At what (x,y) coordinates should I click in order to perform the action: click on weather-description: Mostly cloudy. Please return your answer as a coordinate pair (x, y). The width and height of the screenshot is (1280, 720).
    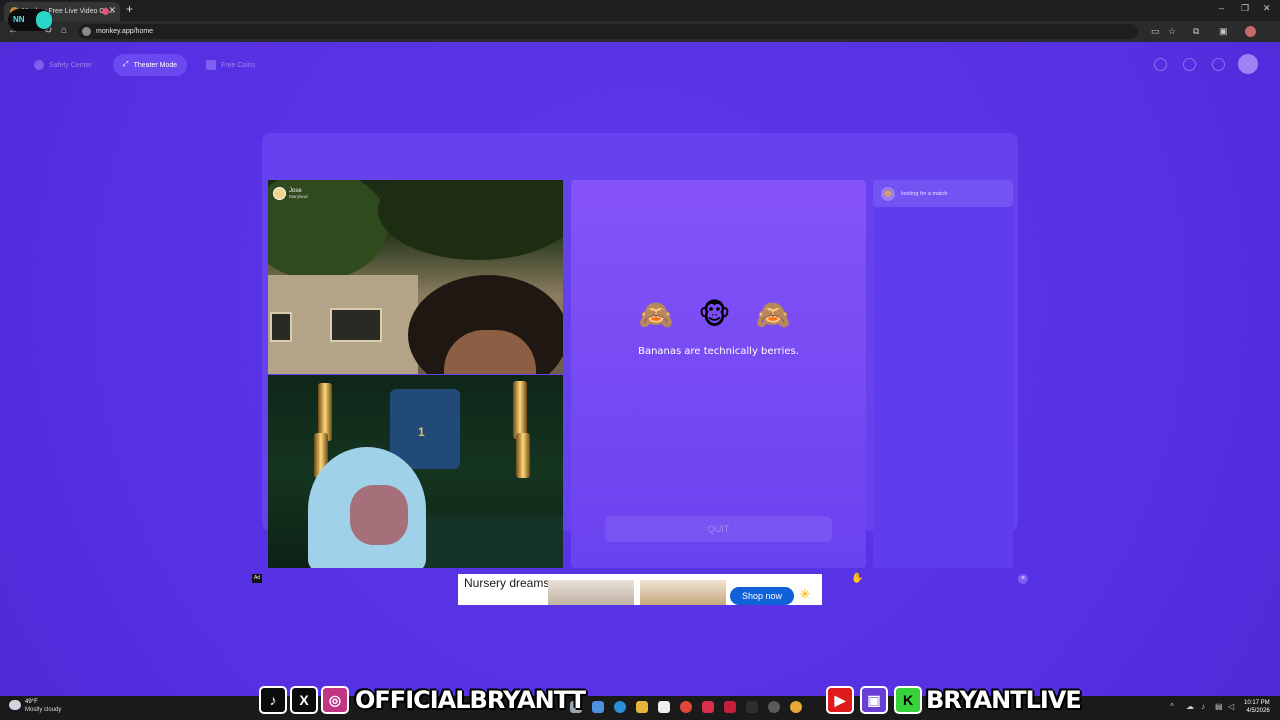
    Looking at the image, I should click on (43, 710).